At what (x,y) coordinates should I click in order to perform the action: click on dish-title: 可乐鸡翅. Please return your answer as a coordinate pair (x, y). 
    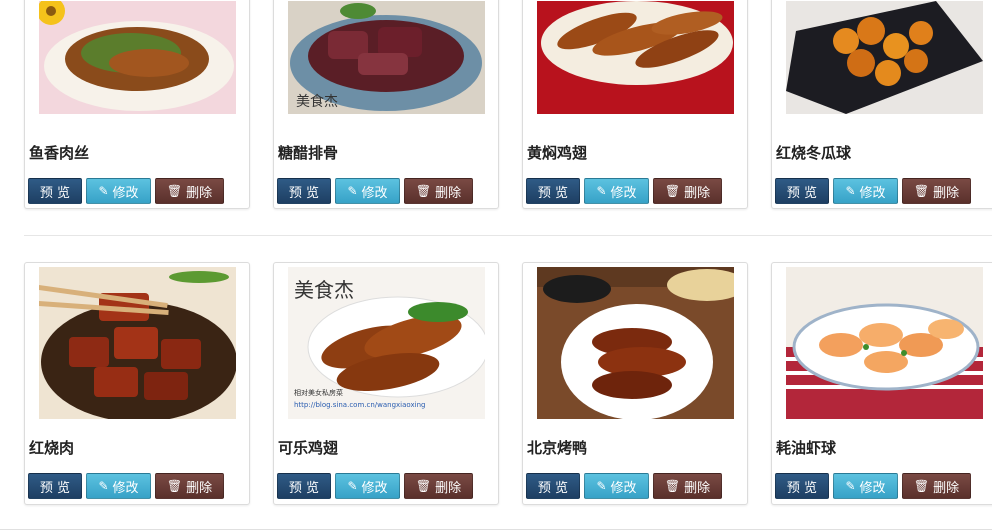
    Looking at the image, I should click on (308, 448).